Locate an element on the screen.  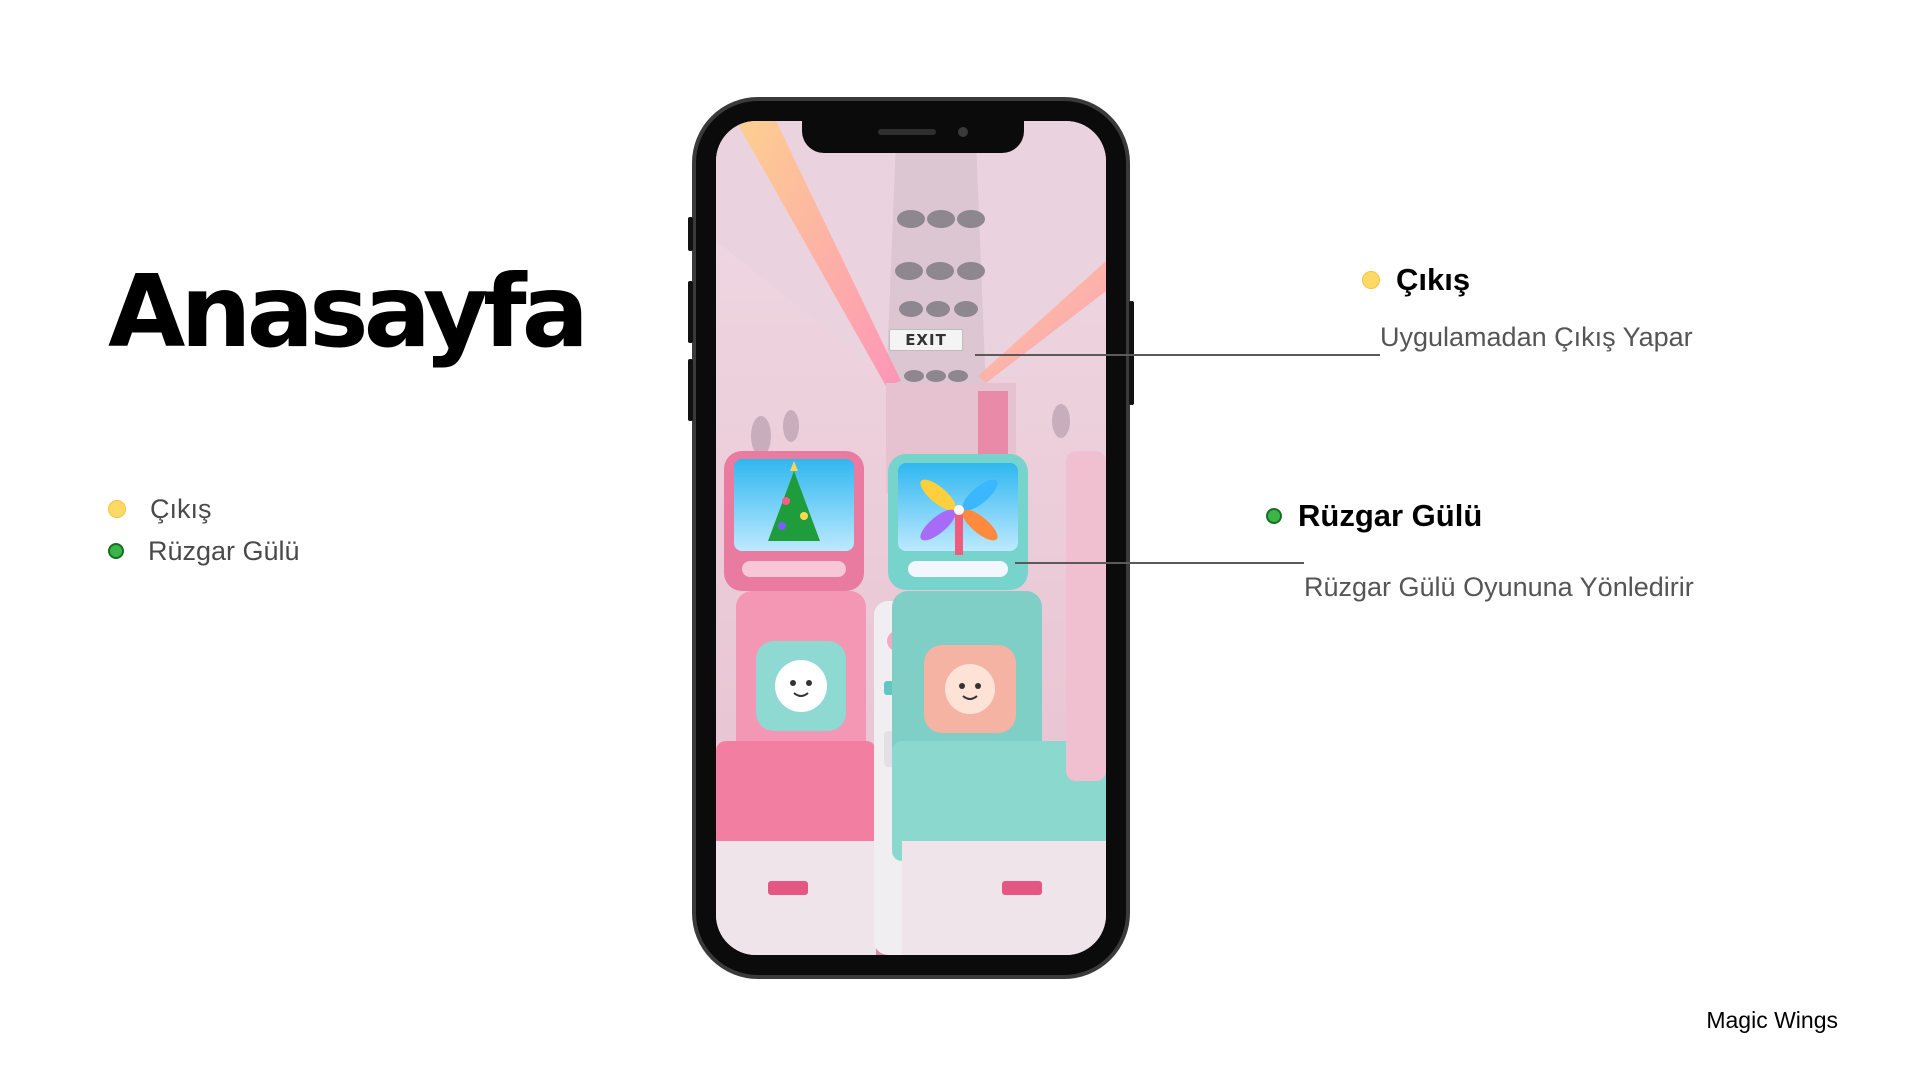
callout-windrose-title: Rüzgar Gülü is located at coordinates (1374, 516).